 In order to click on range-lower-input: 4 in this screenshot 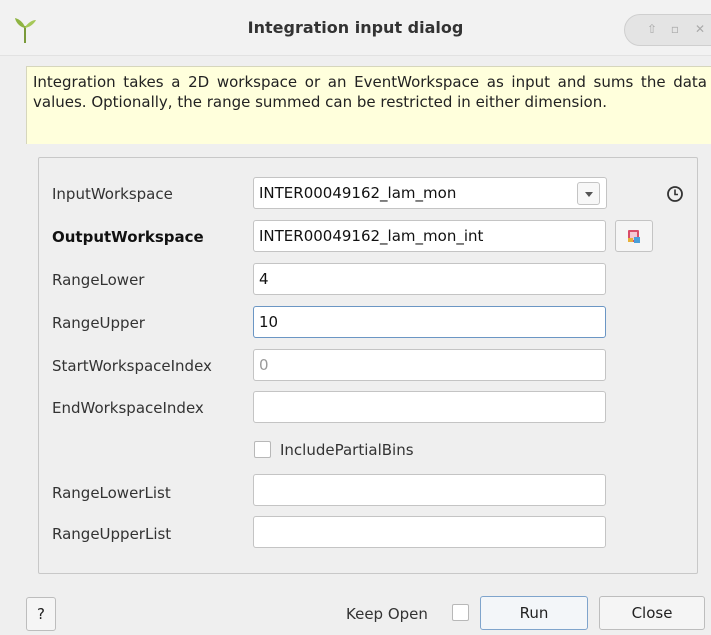, I will do `click(429, 279)`.